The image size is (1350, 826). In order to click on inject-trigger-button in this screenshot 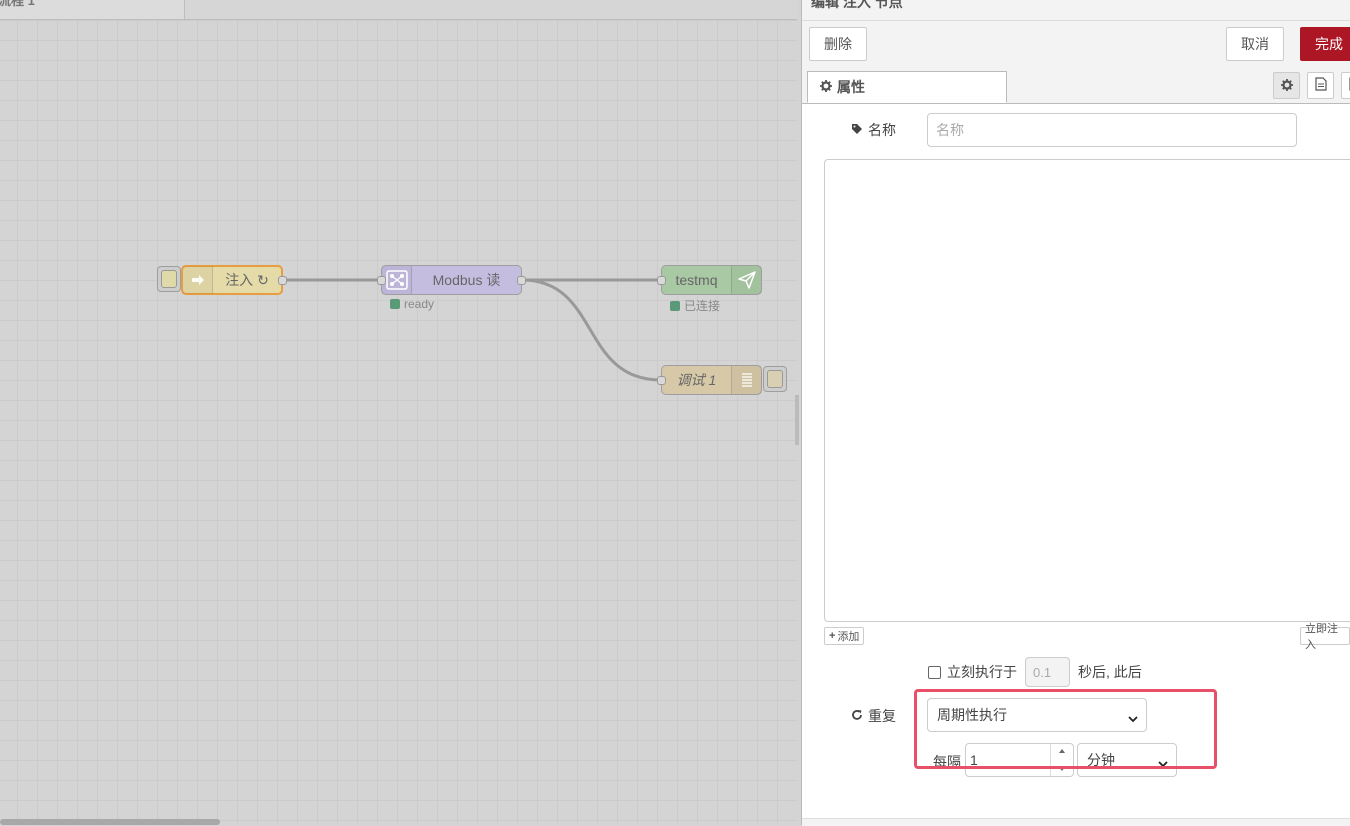, I will do `click(169, 279)`.